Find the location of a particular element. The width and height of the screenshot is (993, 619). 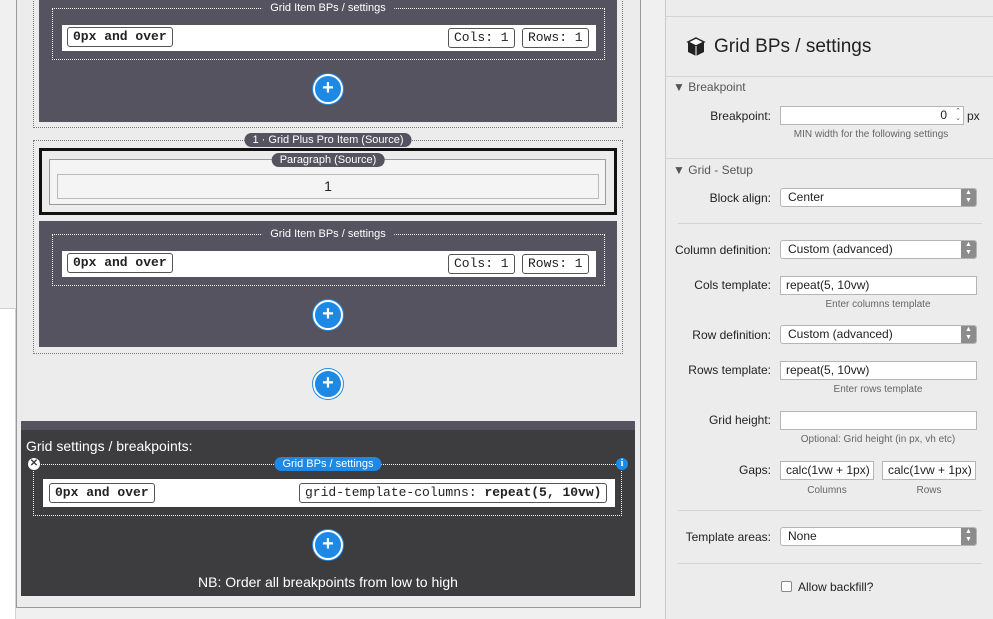

column-definition-label: Column definition: is located at coordinates (722, 250).